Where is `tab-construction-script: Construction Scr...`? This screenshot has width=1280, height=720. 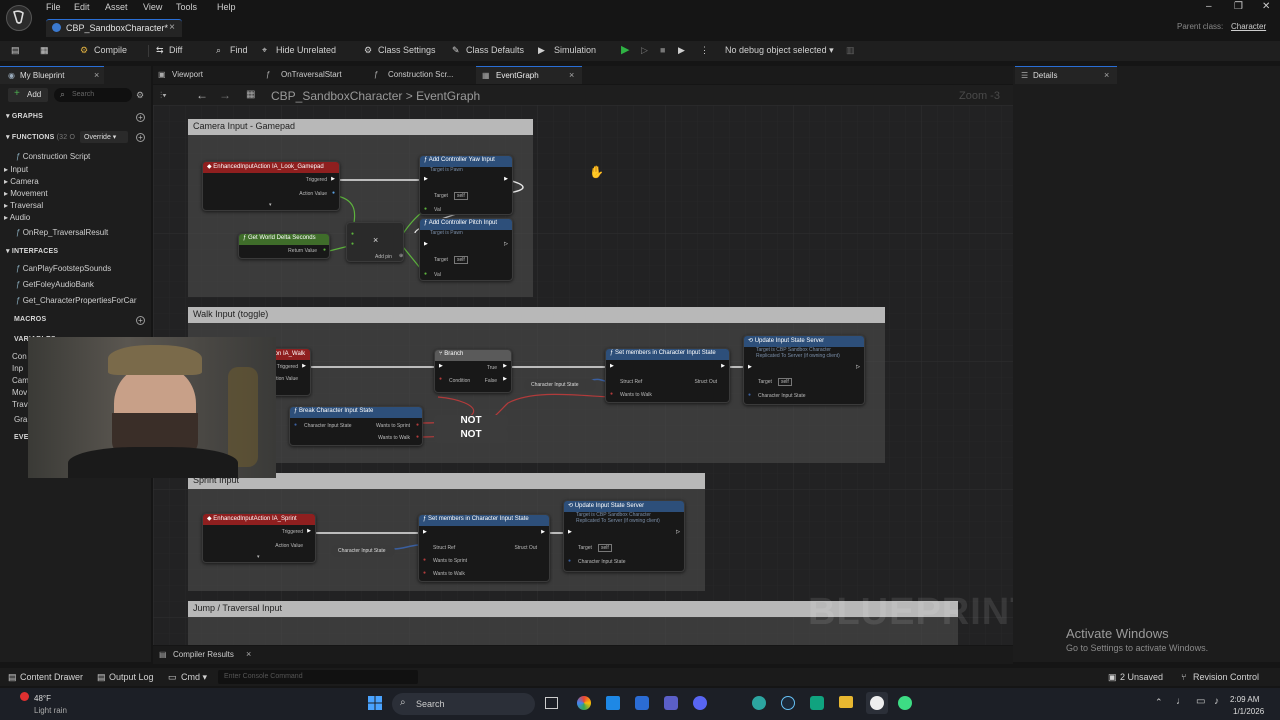 tab-construction-script: Construction Scr... is located at coordinates (420, 74).